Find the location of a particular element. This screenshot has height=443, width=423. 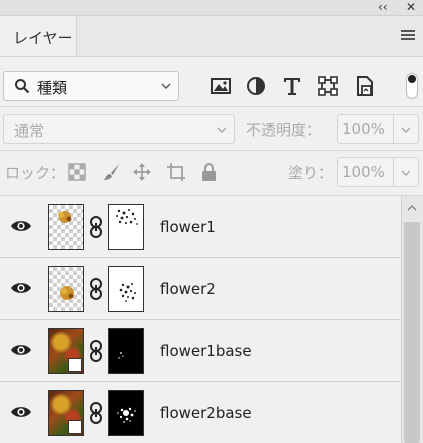

layer-name: flower1 is located at coordinates (188, 227).